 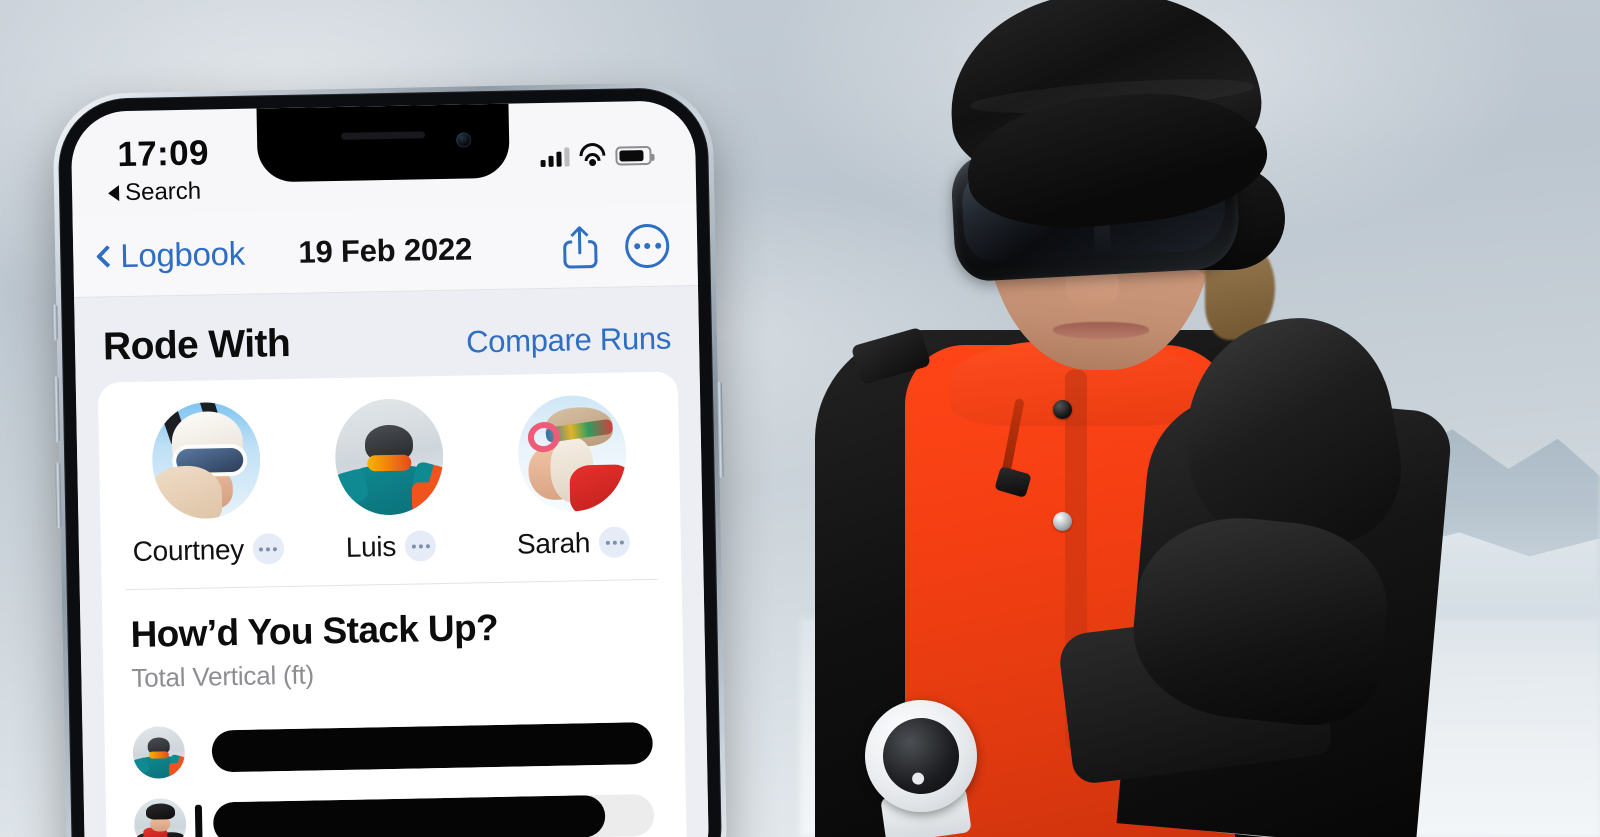 I want to click on battery-icon, so click(x=635, y=155).